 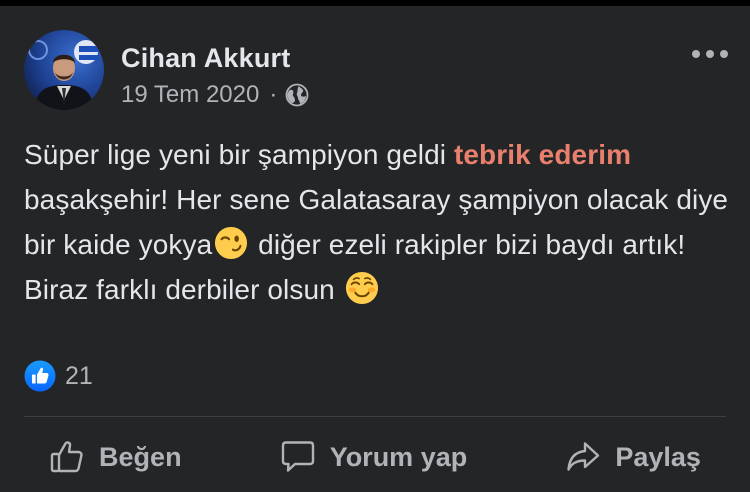 I want to click on post-date: 19 Tem 2020, so click(x=190, y=95).